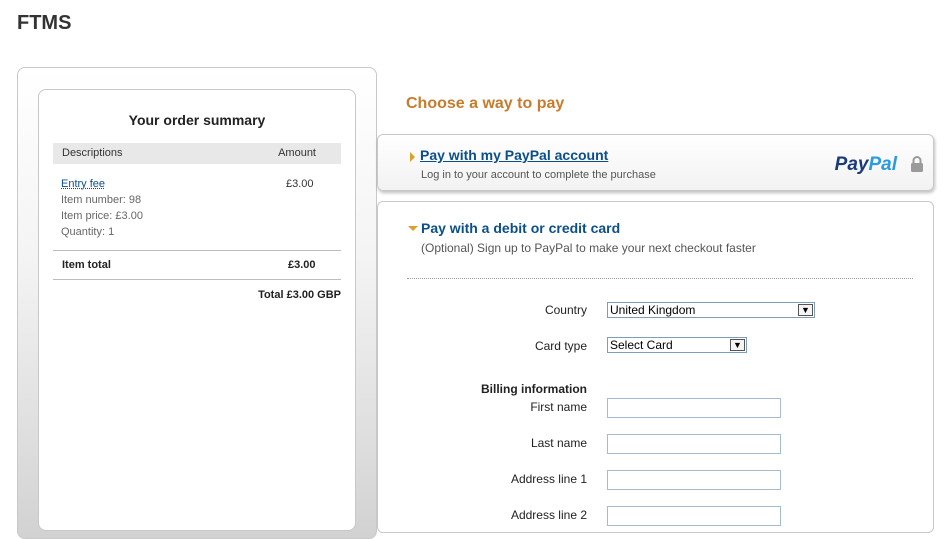 This screenshot has height=539, width=948. I want to click on address-line-1-field, so click(694, 480).